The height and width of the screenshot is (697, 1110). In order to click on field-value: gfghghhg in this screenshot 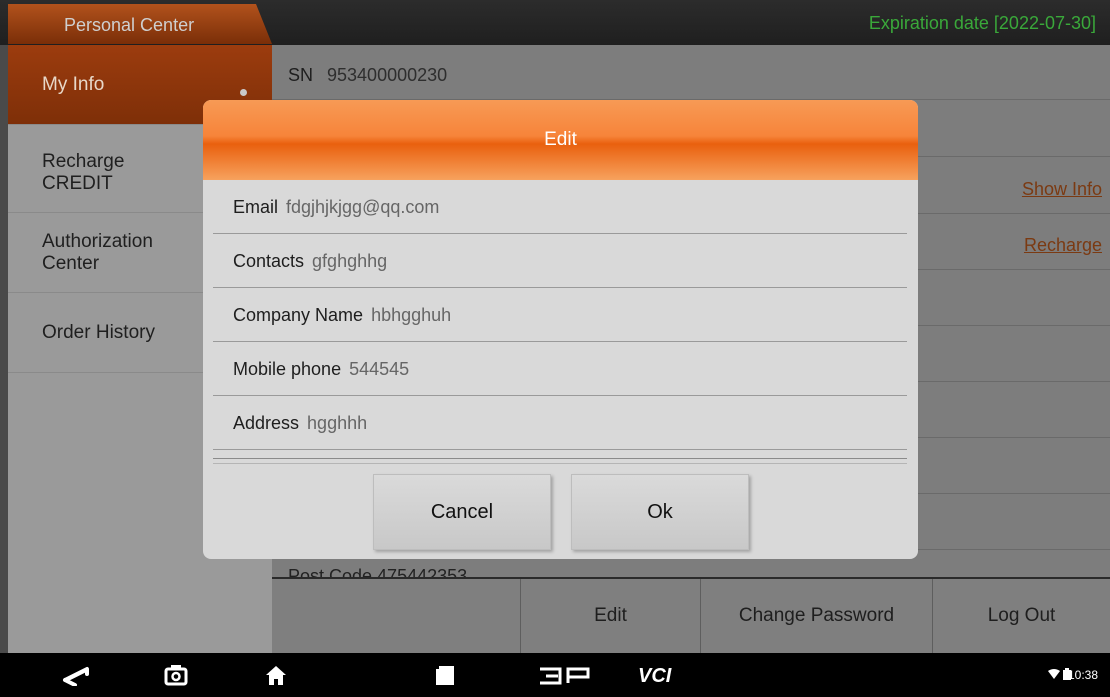, I will do `click(350, 261)`.